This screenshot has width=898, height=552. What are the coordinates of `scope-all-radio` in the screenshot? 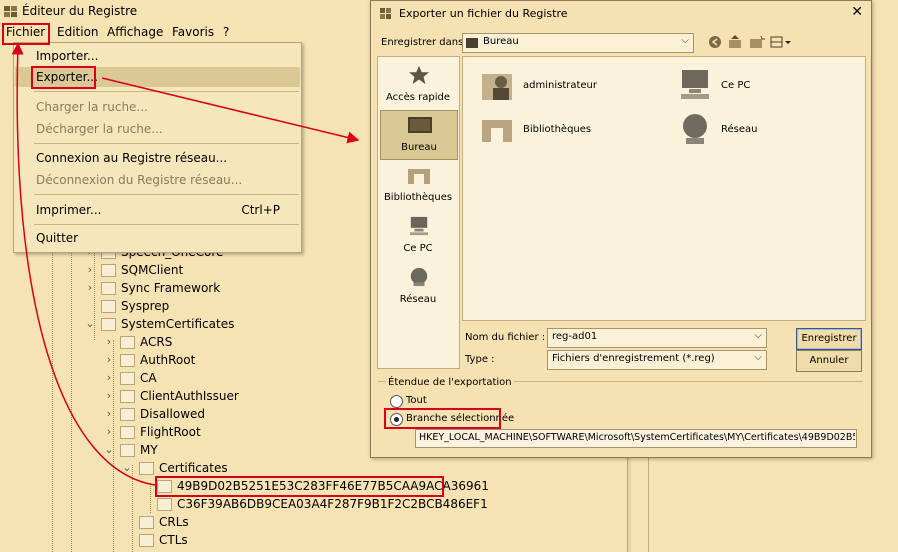 It's located at (396, 401).